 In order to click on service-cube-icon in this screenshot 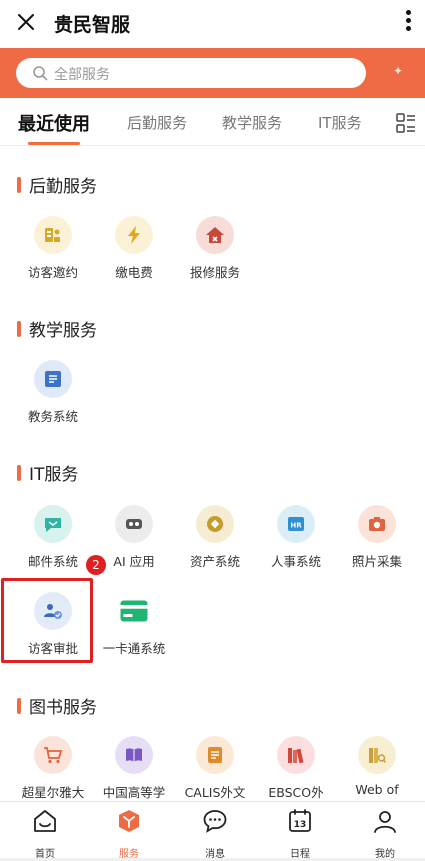, I will do `click(129, 821)`.